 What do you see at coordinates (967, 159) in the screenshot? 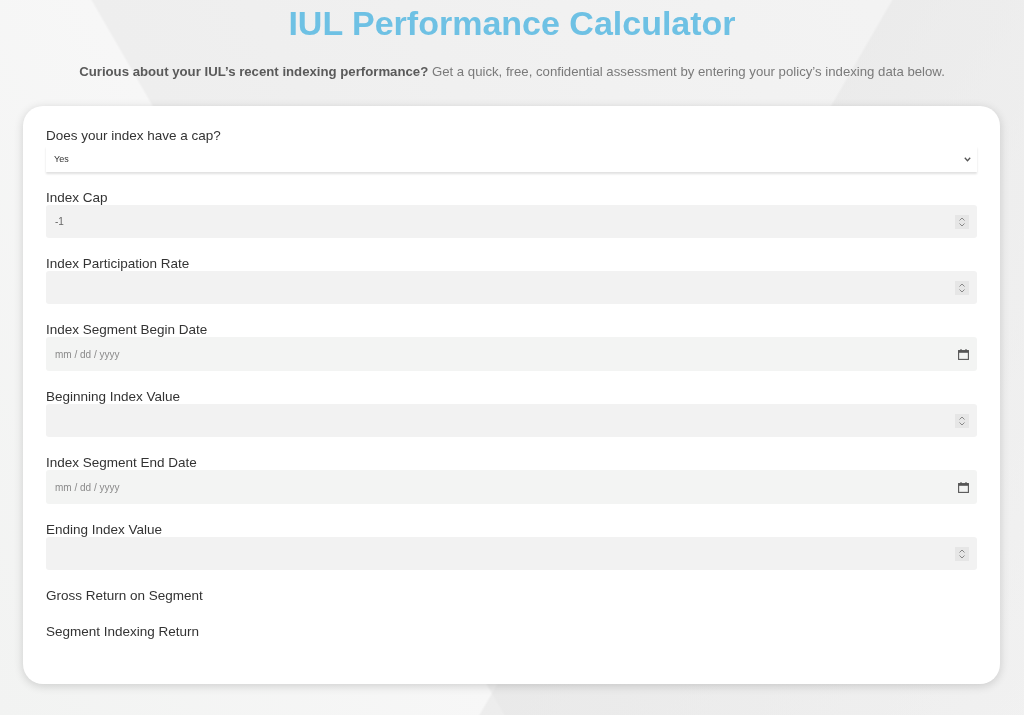
I see `chevron-down-icon` at bounding box center [967, 159].